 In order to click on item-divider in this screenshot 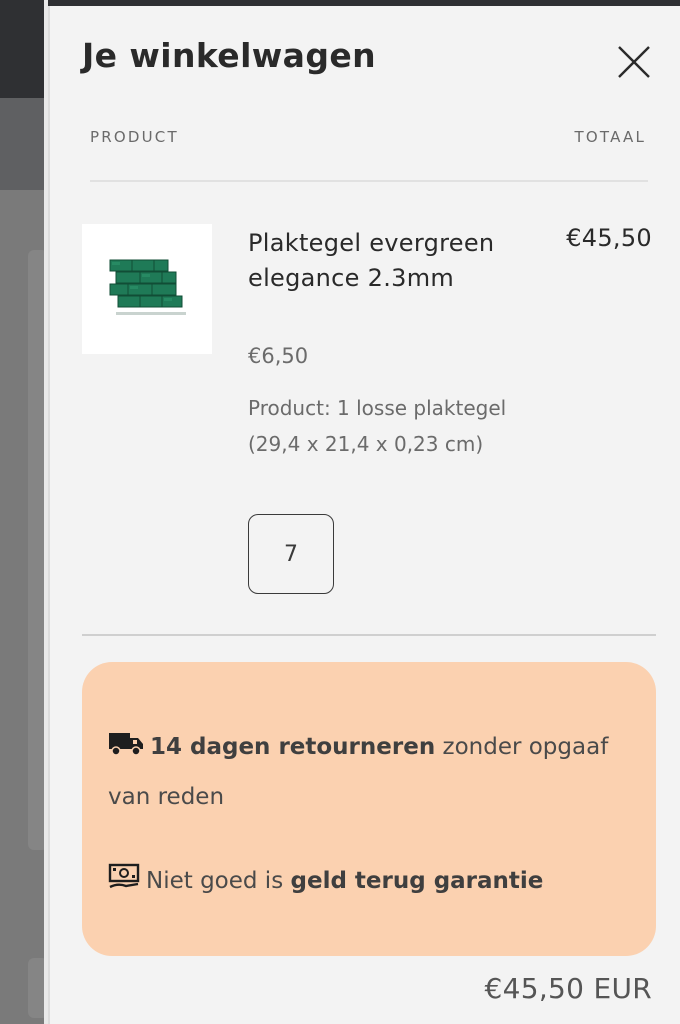, I will do `click(369, 635)`.